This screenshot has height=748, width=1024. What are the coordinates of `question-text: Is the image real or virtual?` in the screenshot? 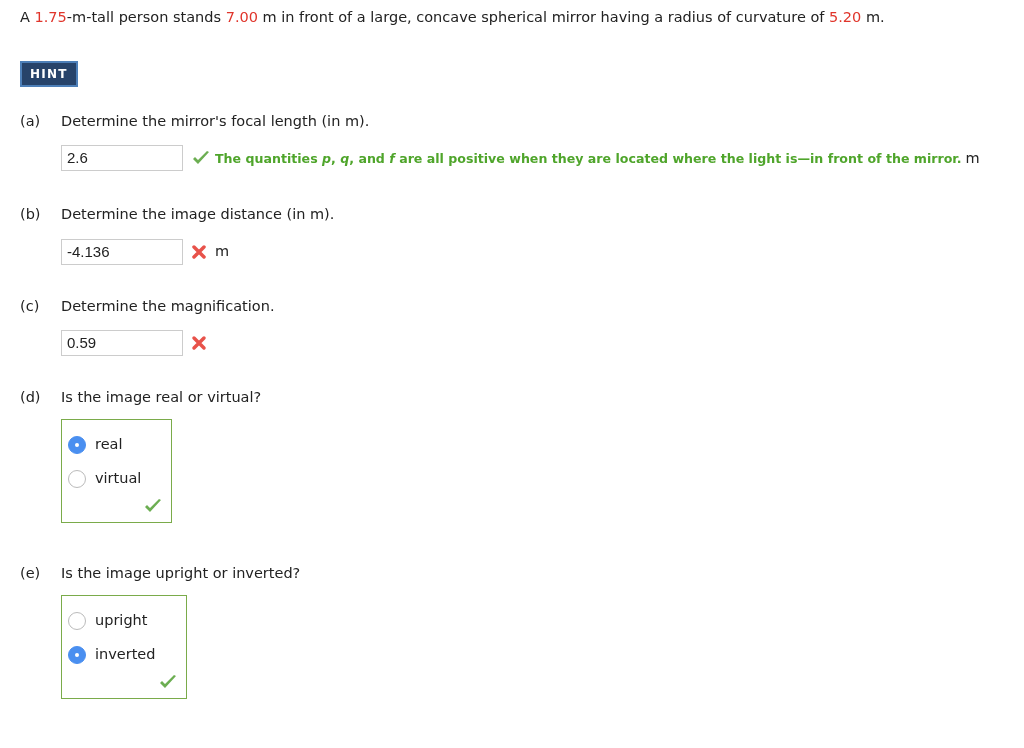 It's located at (161, 398).